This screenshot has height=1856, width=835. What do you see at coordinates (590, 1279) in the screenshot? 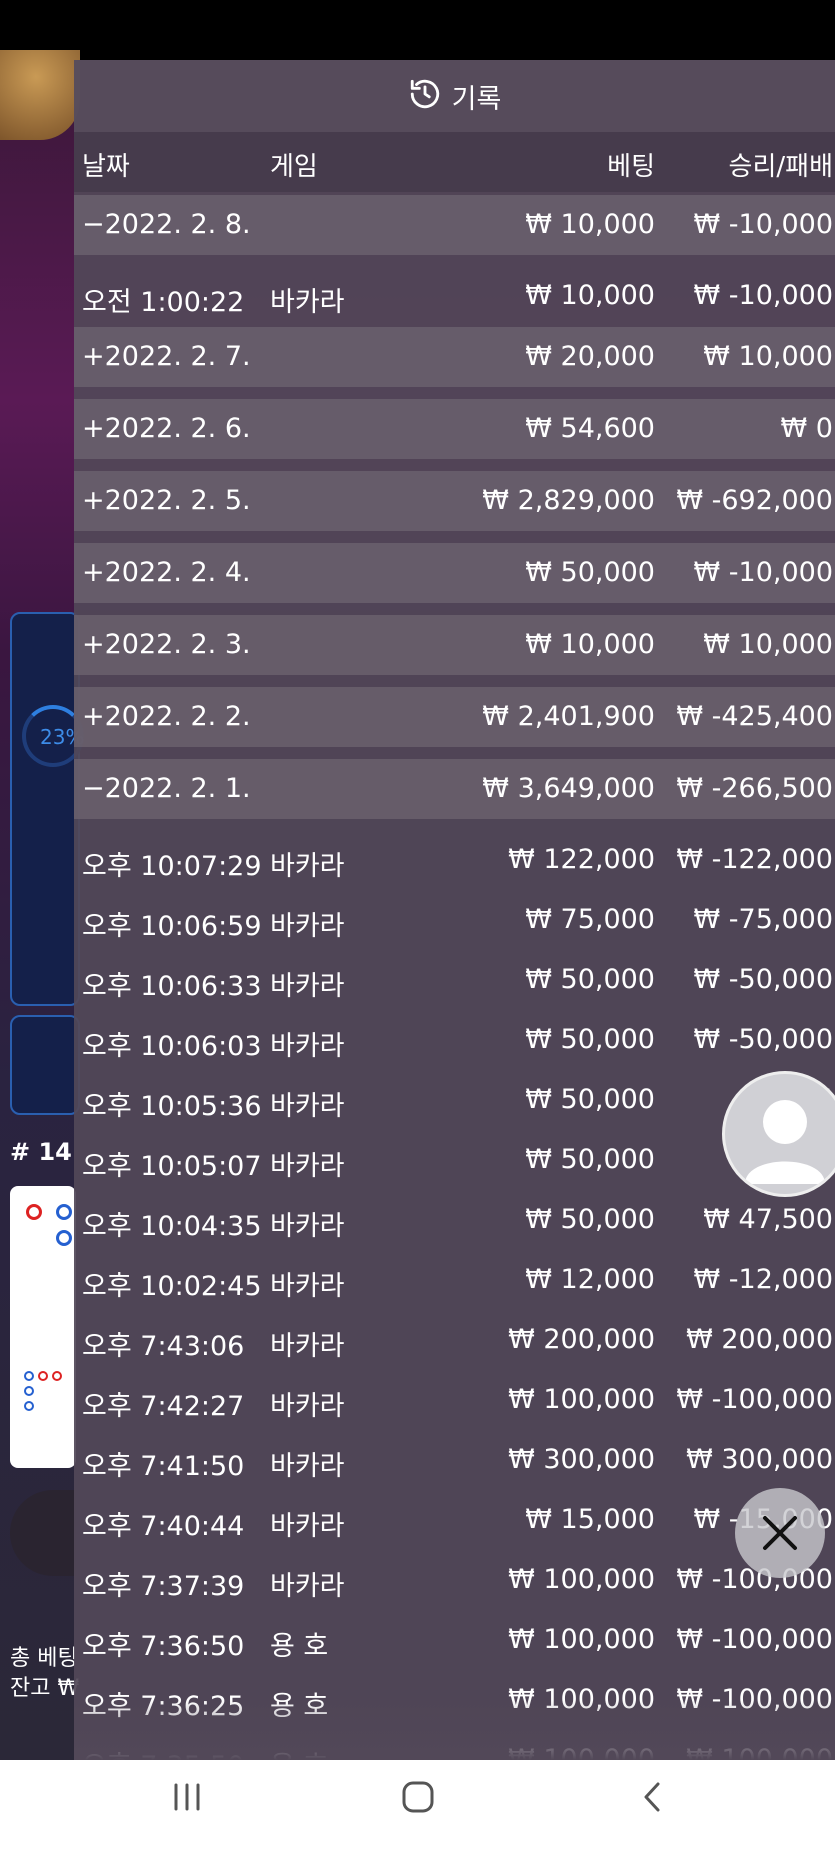
I see `cell-bet: ₩ 12,000` at bounding box center [590, 1279].